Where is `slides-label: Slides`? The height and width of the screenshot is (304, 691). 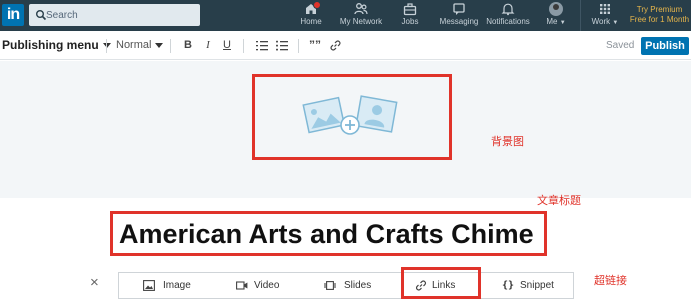
slides-label: Slides is located at coordinates (358, 285).